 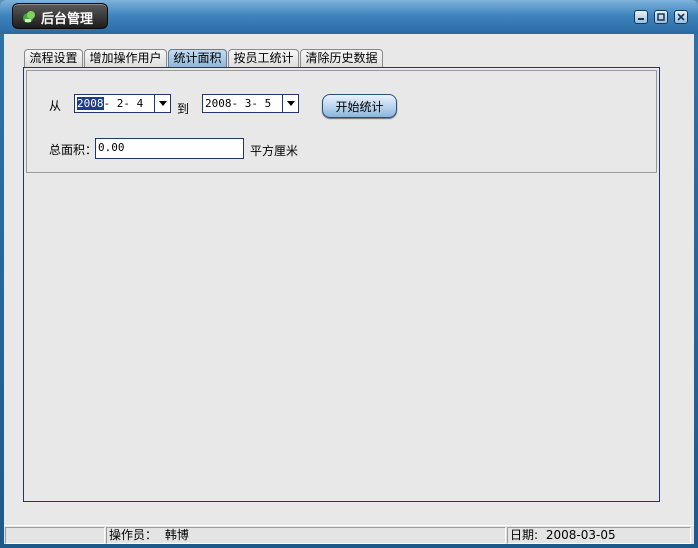 I want to click on status-date: 日期: 2008-03-05, so click(x=599, y=535).